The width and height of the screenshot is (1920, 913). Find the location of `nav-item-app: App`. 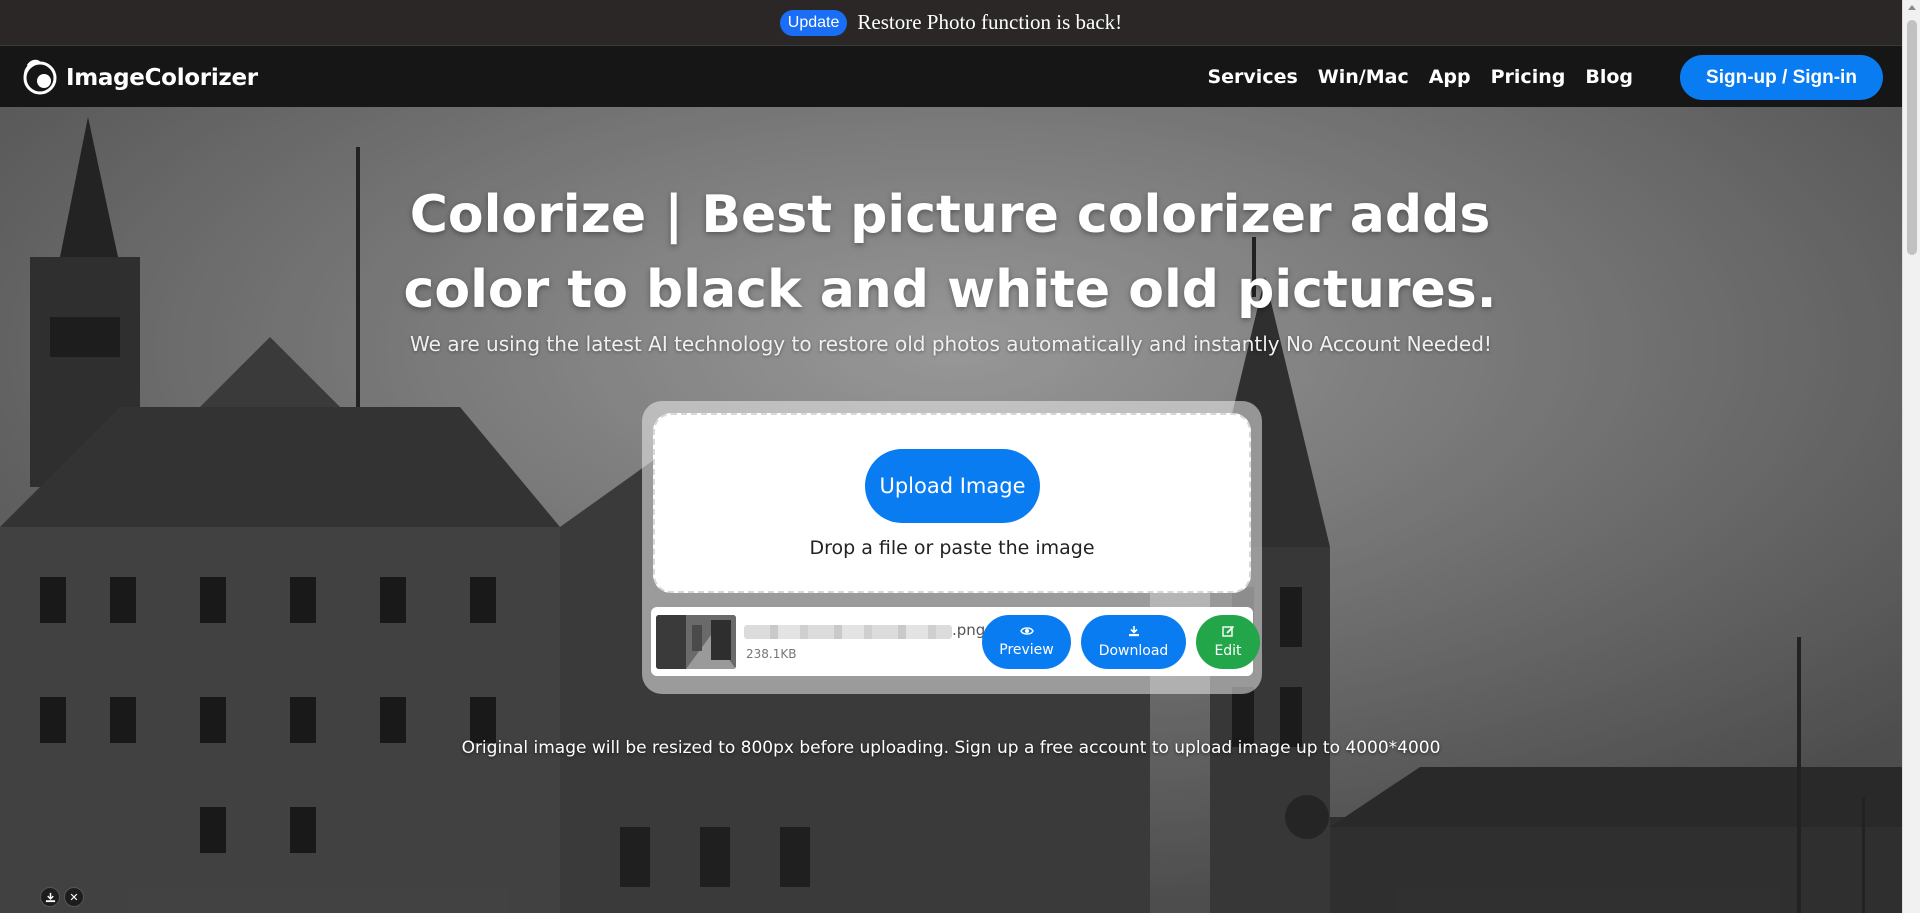

nav-item-app: App is located at coordinates (1450, 77).